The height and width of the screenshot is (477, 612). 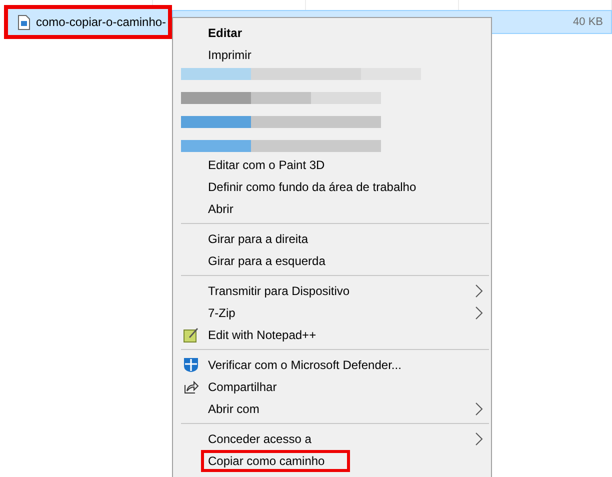 What do you see at coordinates (275, 261) in the screenshot?
I see `menu-item: Girar para a esquerda` at bounding box center [275, 261].